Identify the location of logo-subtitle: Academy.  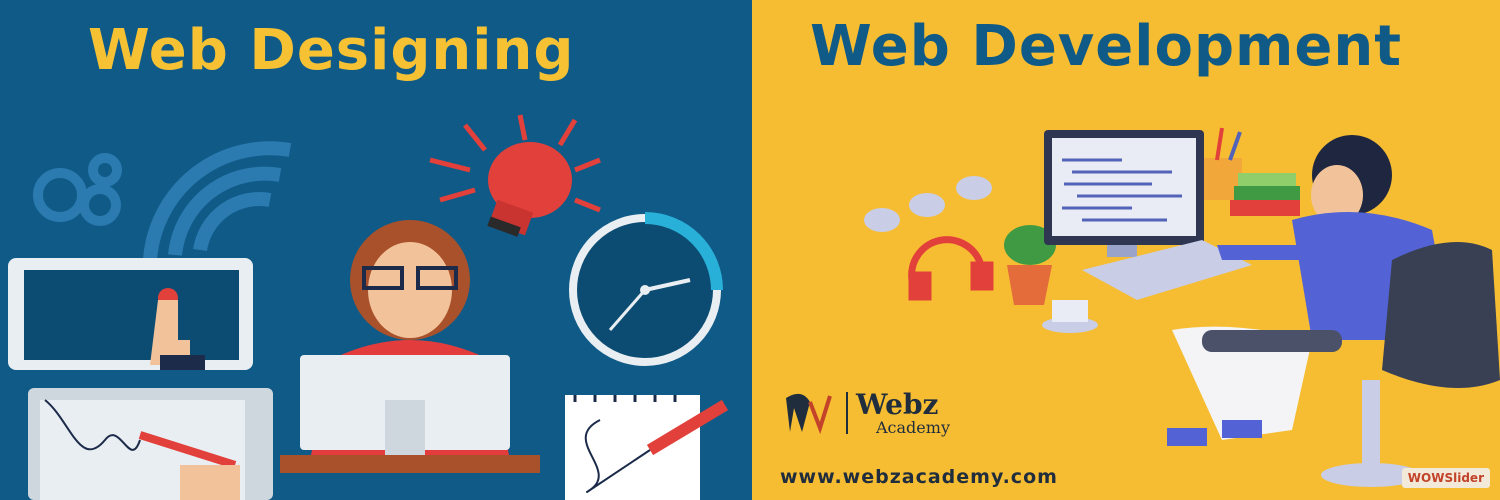
(913, 427).